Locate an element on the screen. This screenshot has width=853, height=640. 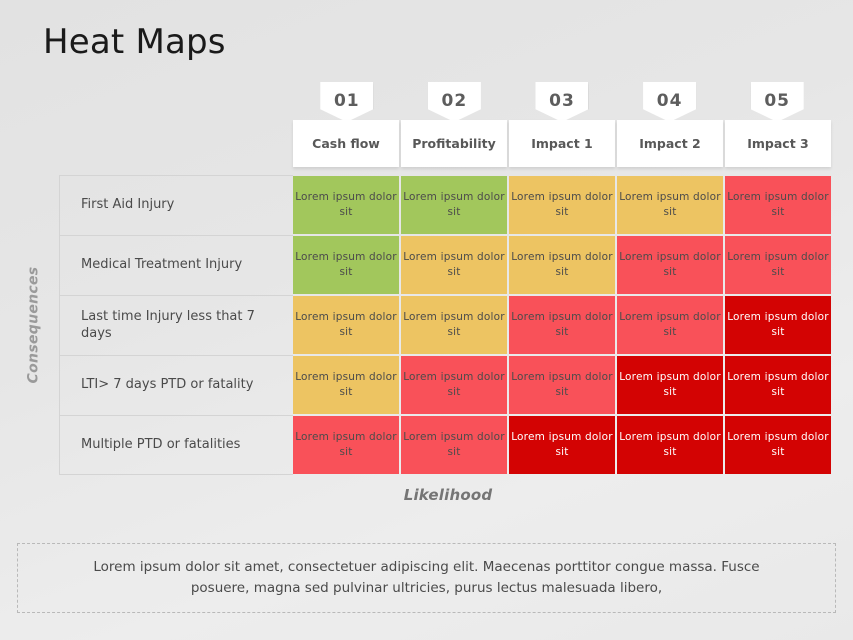
y-axis-label-text: Consequences is located at coordinates (33, 325).